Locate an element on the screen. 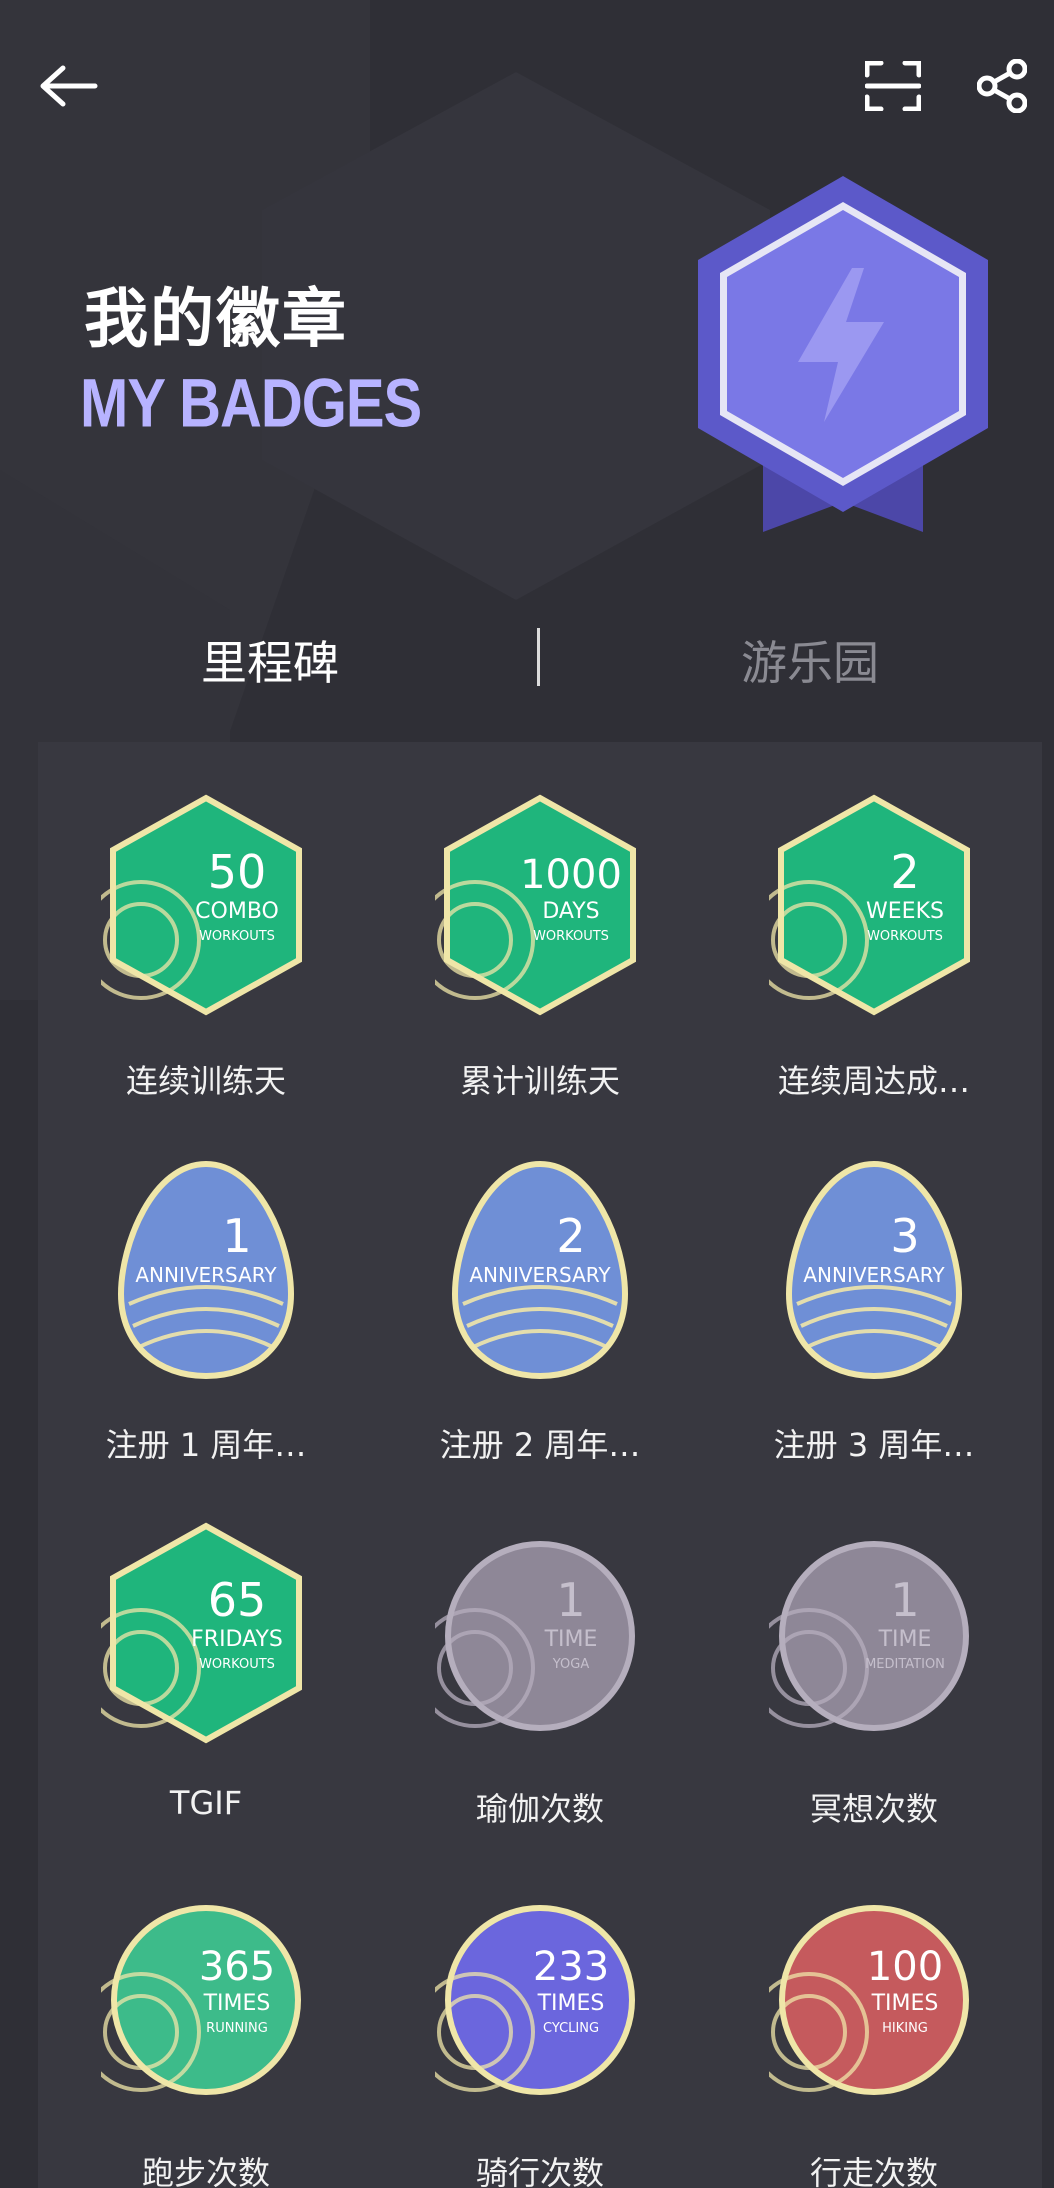 Image resolution: width=1054 pixels, height=2188 pixels. scan-icon is located at coordinates (893, 86).